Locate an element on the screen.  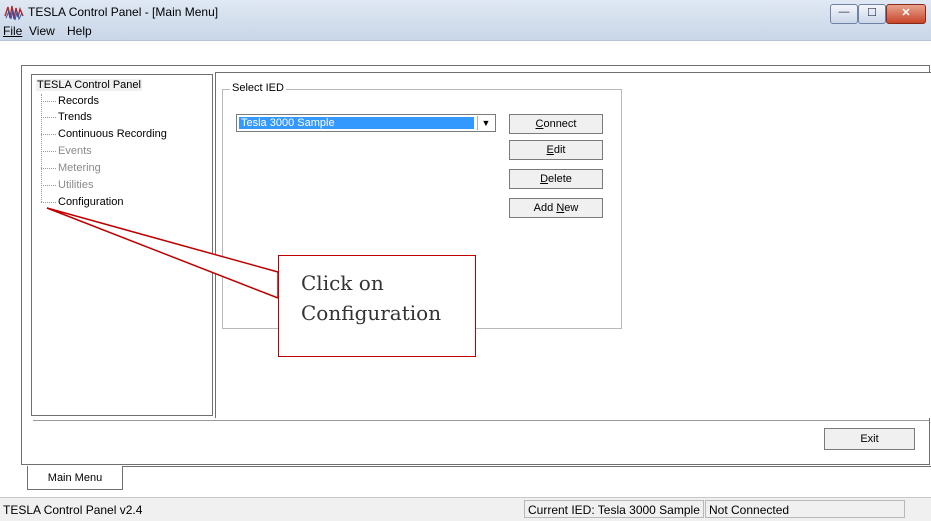
tree-item-records: Records is located at coordinates (78, 101).